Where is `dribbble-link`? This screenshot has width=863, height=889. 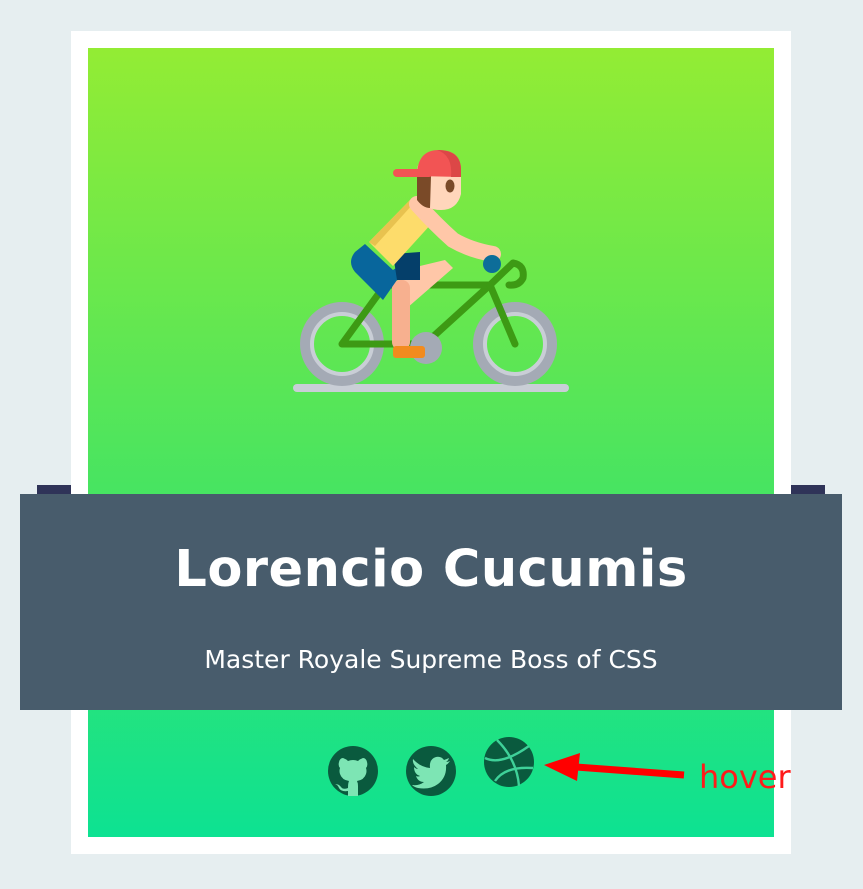
dribbble-link is located at coordinates (509, 762).